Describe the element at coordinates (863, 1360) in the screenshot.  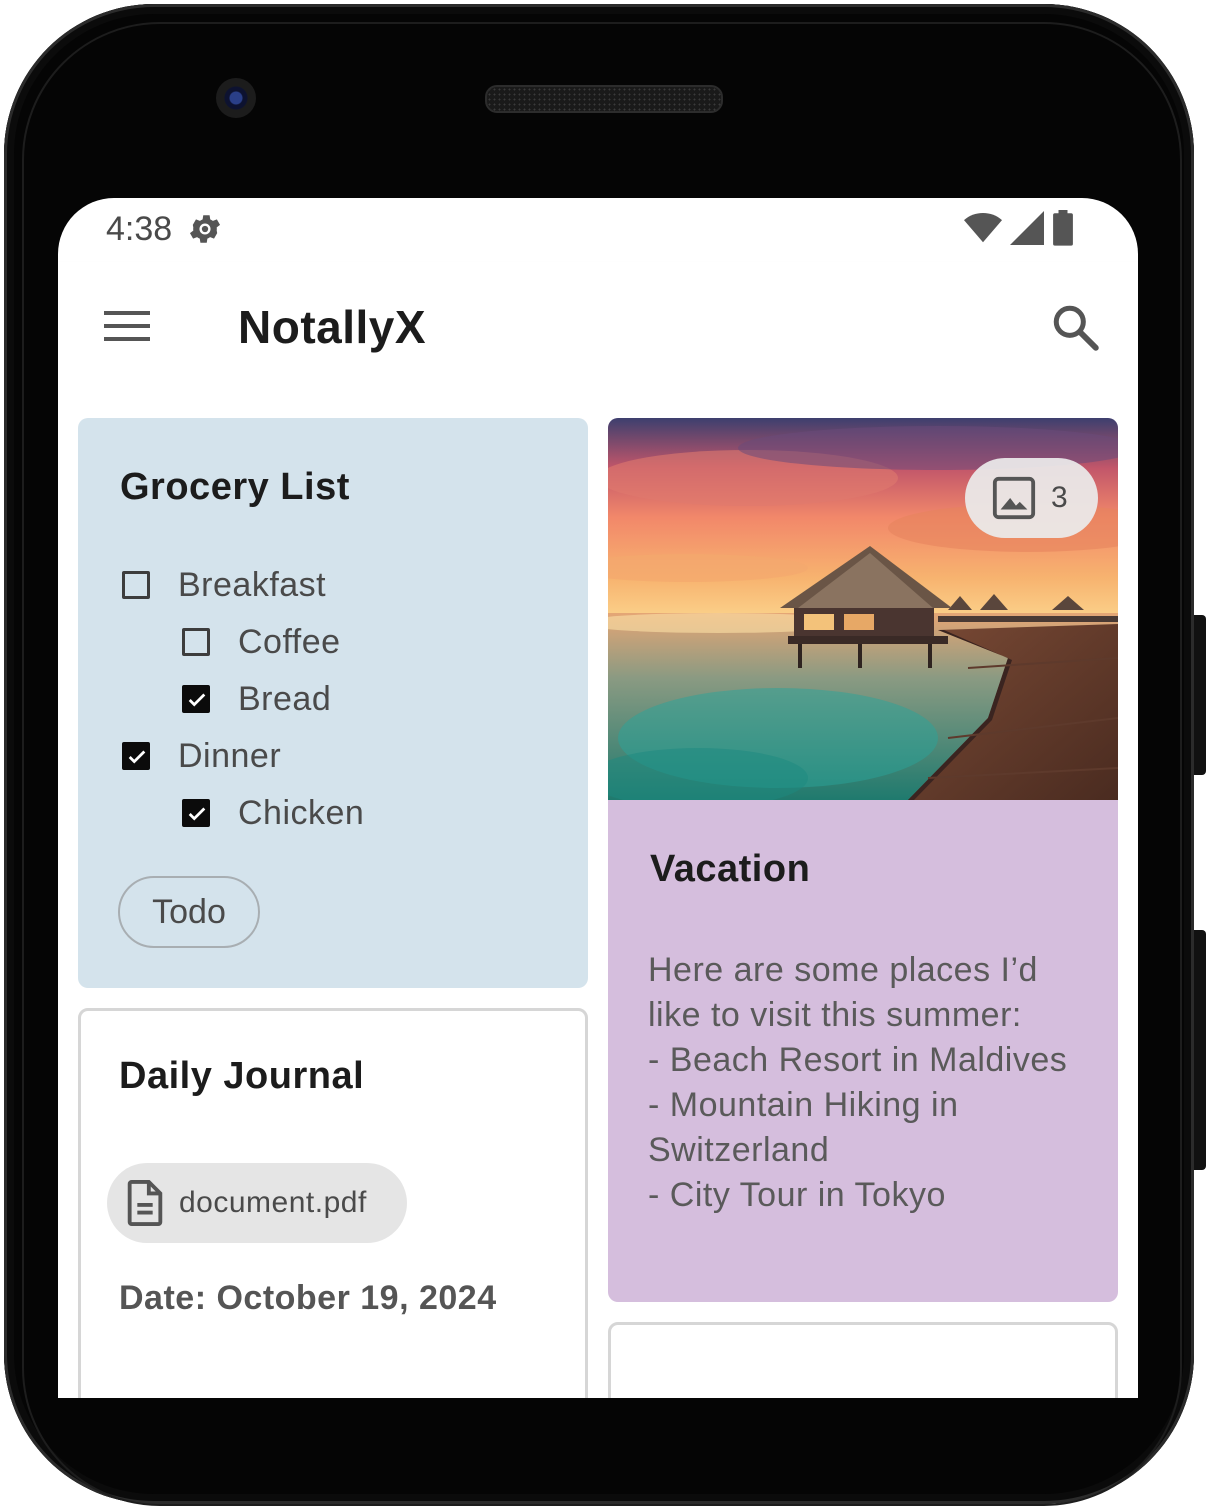
I see `note-card-partial` at that location.